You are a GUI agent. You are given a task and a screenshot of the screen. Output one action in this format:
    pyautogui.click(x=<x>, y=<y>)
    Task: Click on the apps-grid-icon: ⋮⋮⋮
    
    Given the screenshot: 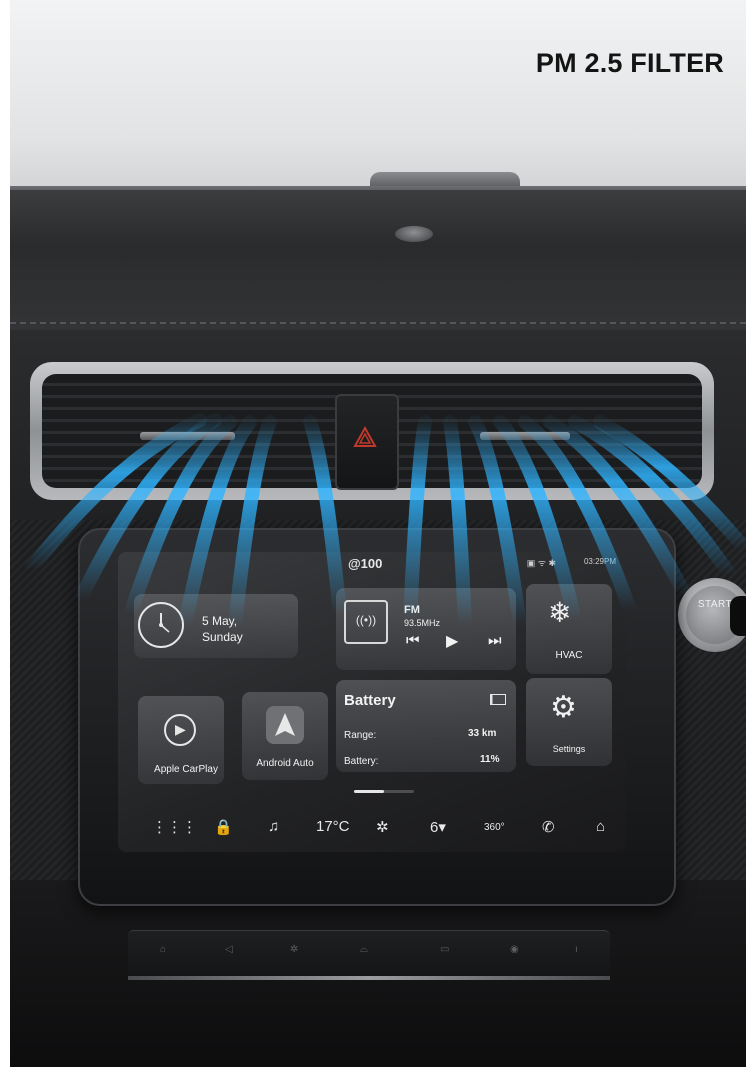 What is the action you would take?
    pyautogui.click(x=174, y=827)
    